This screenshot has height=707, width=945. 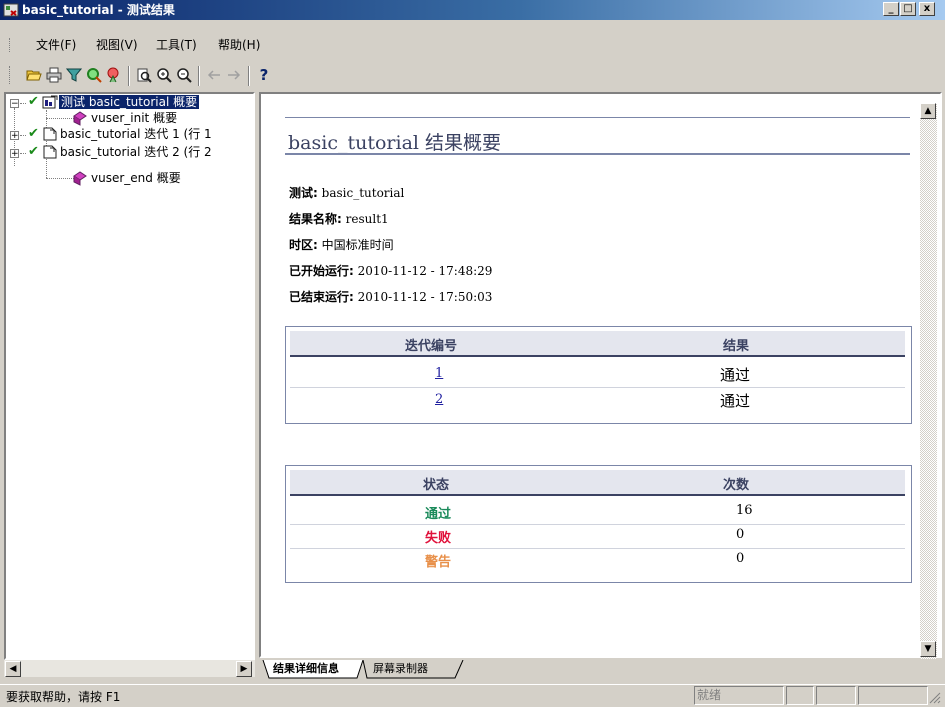 What do you see at coordinates (50, 102) in the screenshot?
I see `test-summary-icon` at bounding box center [50, 102].